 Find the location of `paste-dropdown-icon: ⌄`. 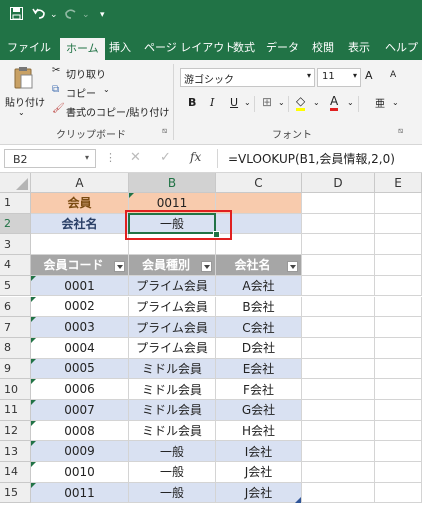

paste-dropdown-icon: ⌄ is located at coordinates (21, 112).